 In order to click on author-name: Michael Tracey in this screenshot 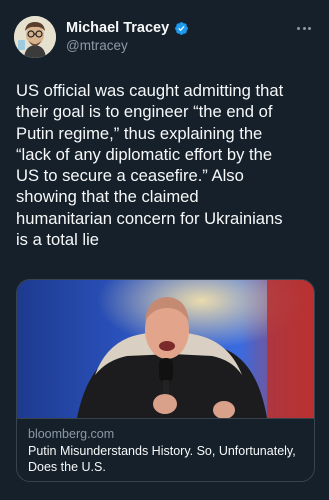, I will do `click(117, 28)`.